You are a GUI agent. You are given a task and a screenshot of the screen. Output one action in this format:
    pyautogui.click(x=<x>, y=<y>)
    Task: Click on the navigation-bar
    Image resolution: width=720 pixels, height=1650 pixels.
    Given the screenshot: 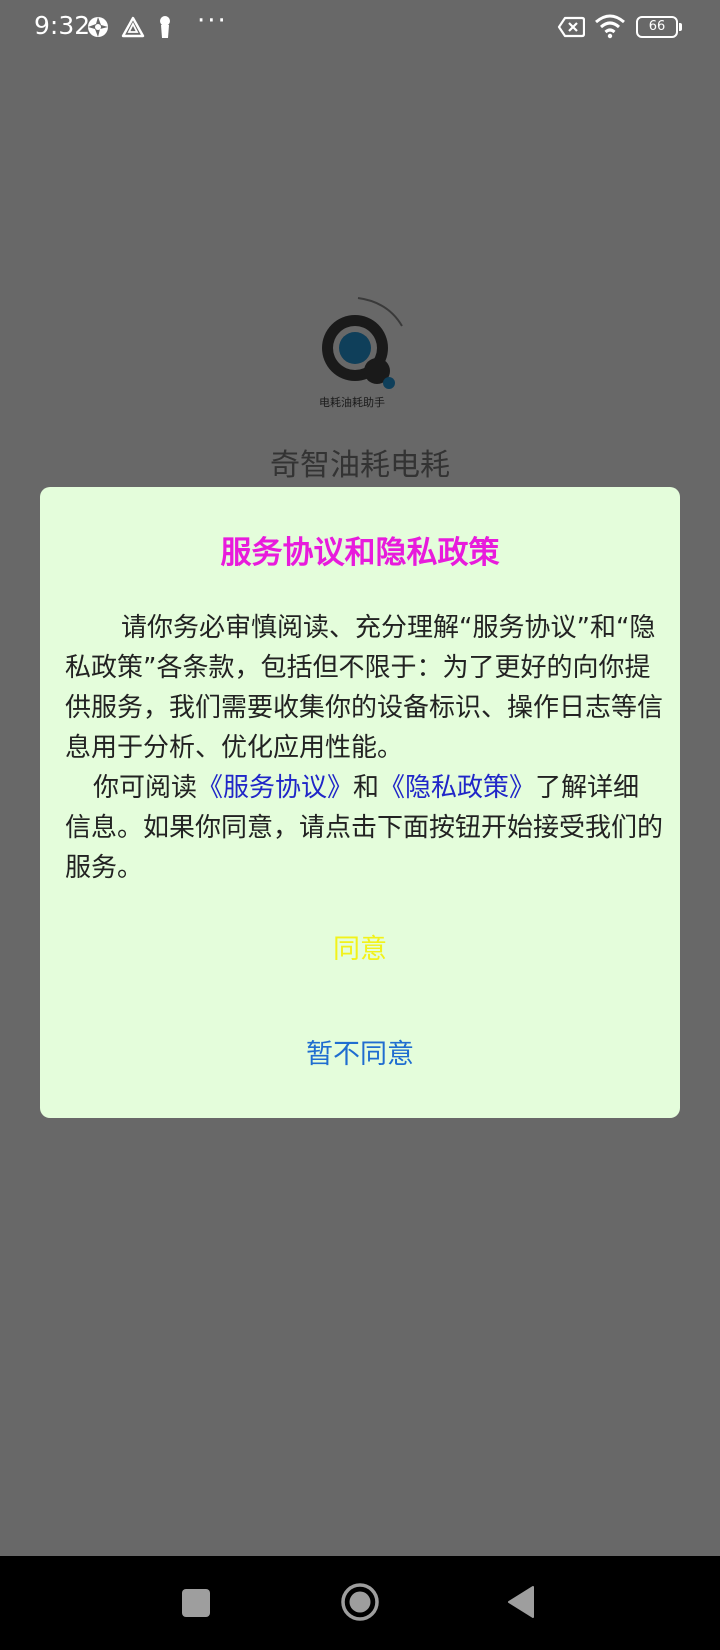 What is the action you would take?
    pyautogui.click(x=360, y=1603)
    